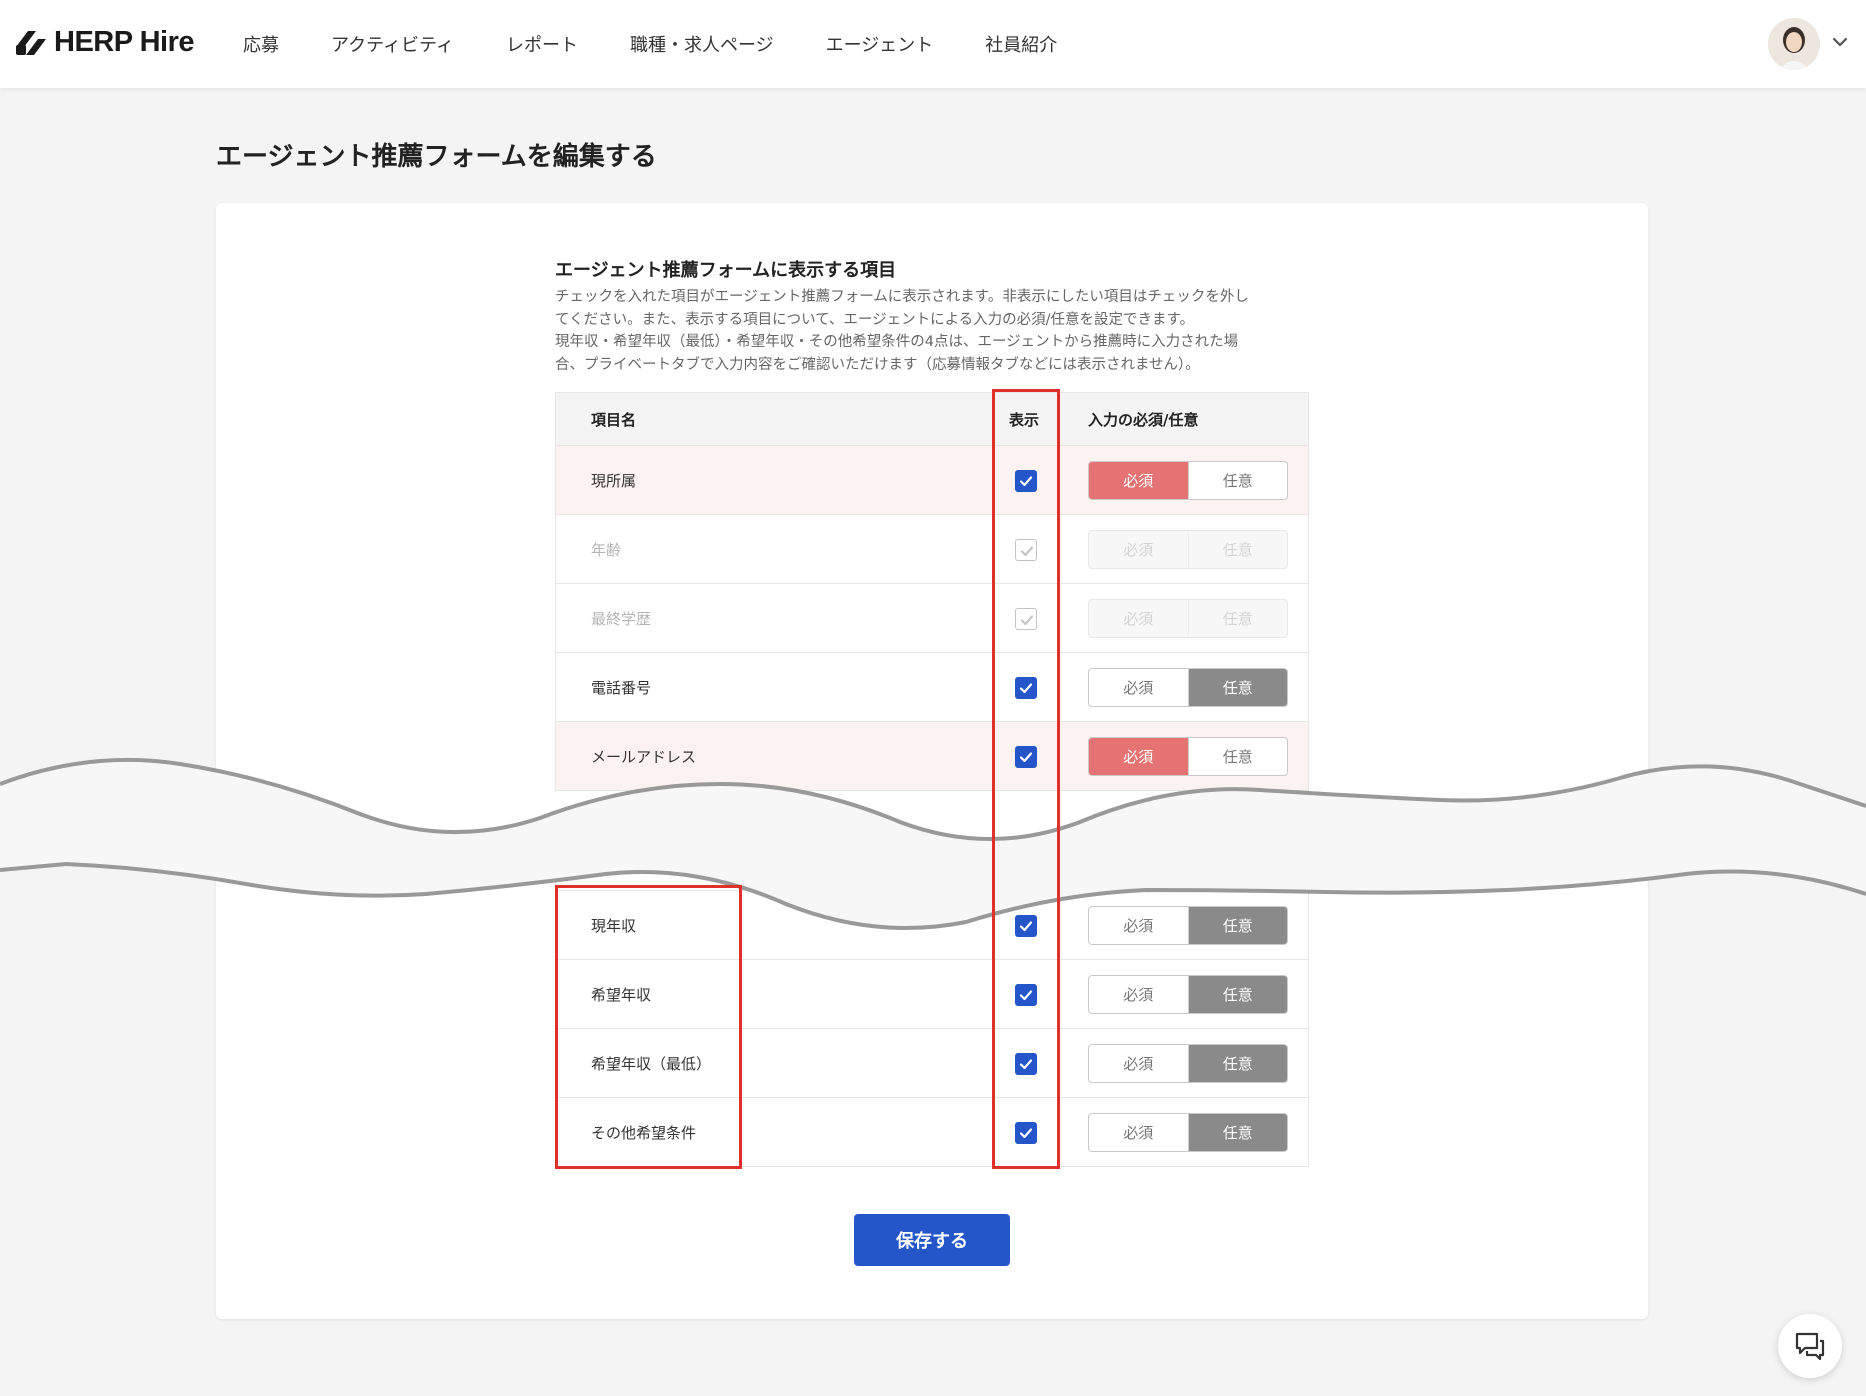 This screenshot has width=1866, height=1396. I want to click on user-avatar, so click(1794, 44).